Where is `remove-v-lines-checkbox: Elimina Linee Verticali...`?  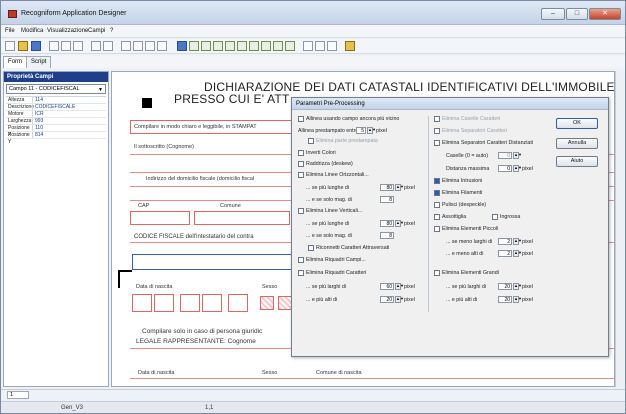
remove-v-lines-checkbox: Elimina Linee Verticali... is located at coordinates (330, 211).